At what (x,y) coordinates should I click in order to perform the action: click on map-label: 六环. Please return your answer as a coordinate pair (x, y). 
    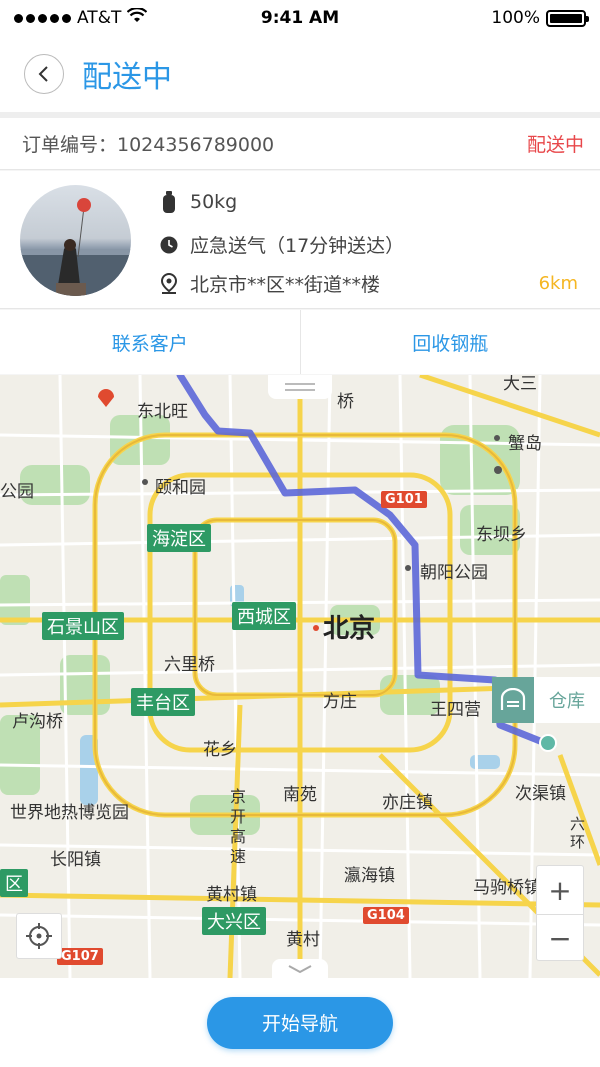
    Looking at the image, I should click on (578, 833).